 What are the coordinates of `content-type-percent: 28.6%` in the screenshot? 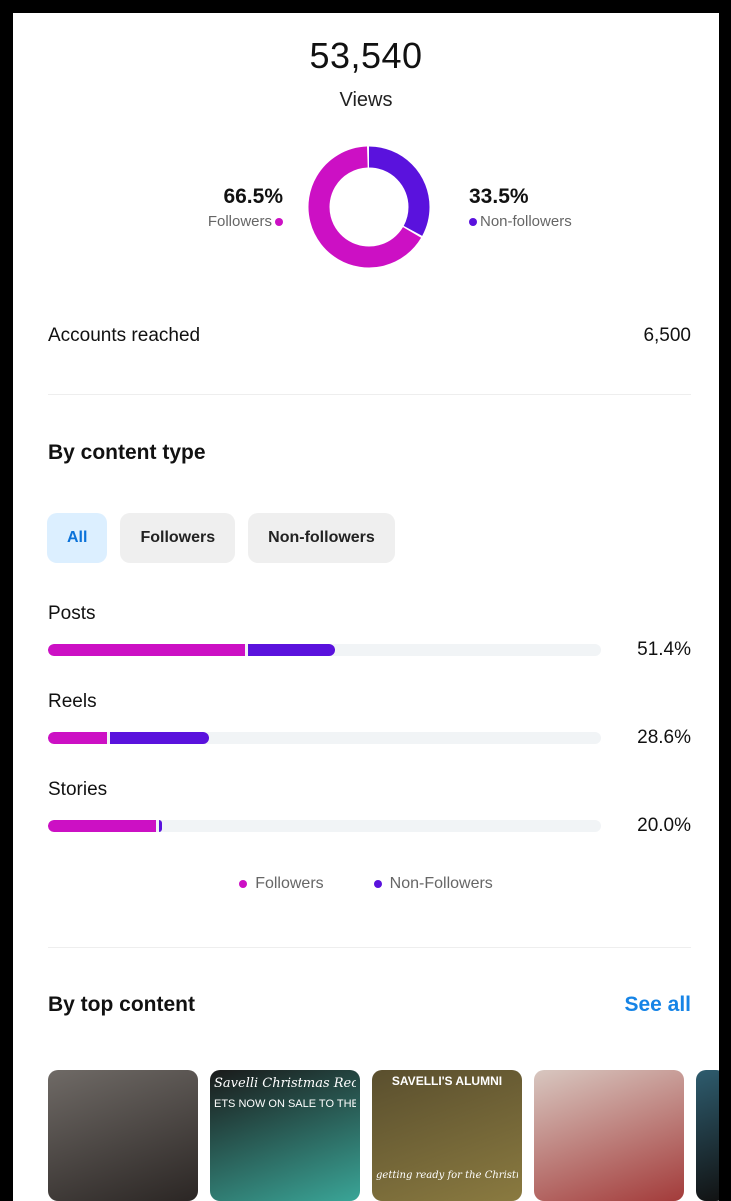 It's located at (664, 737).